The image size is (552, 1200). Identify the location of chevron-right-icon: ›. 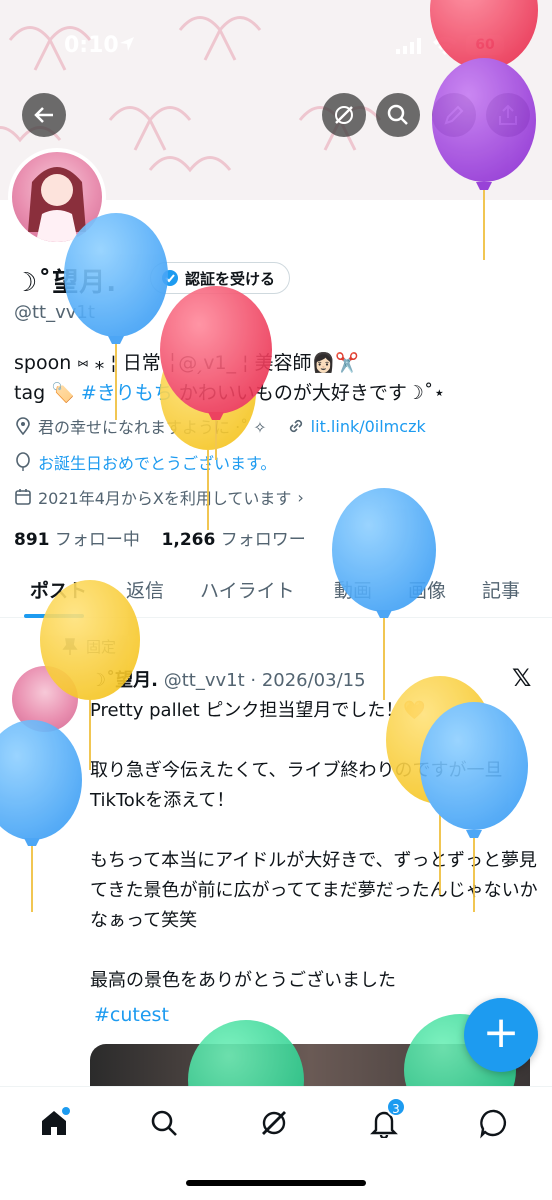
(300, 497).